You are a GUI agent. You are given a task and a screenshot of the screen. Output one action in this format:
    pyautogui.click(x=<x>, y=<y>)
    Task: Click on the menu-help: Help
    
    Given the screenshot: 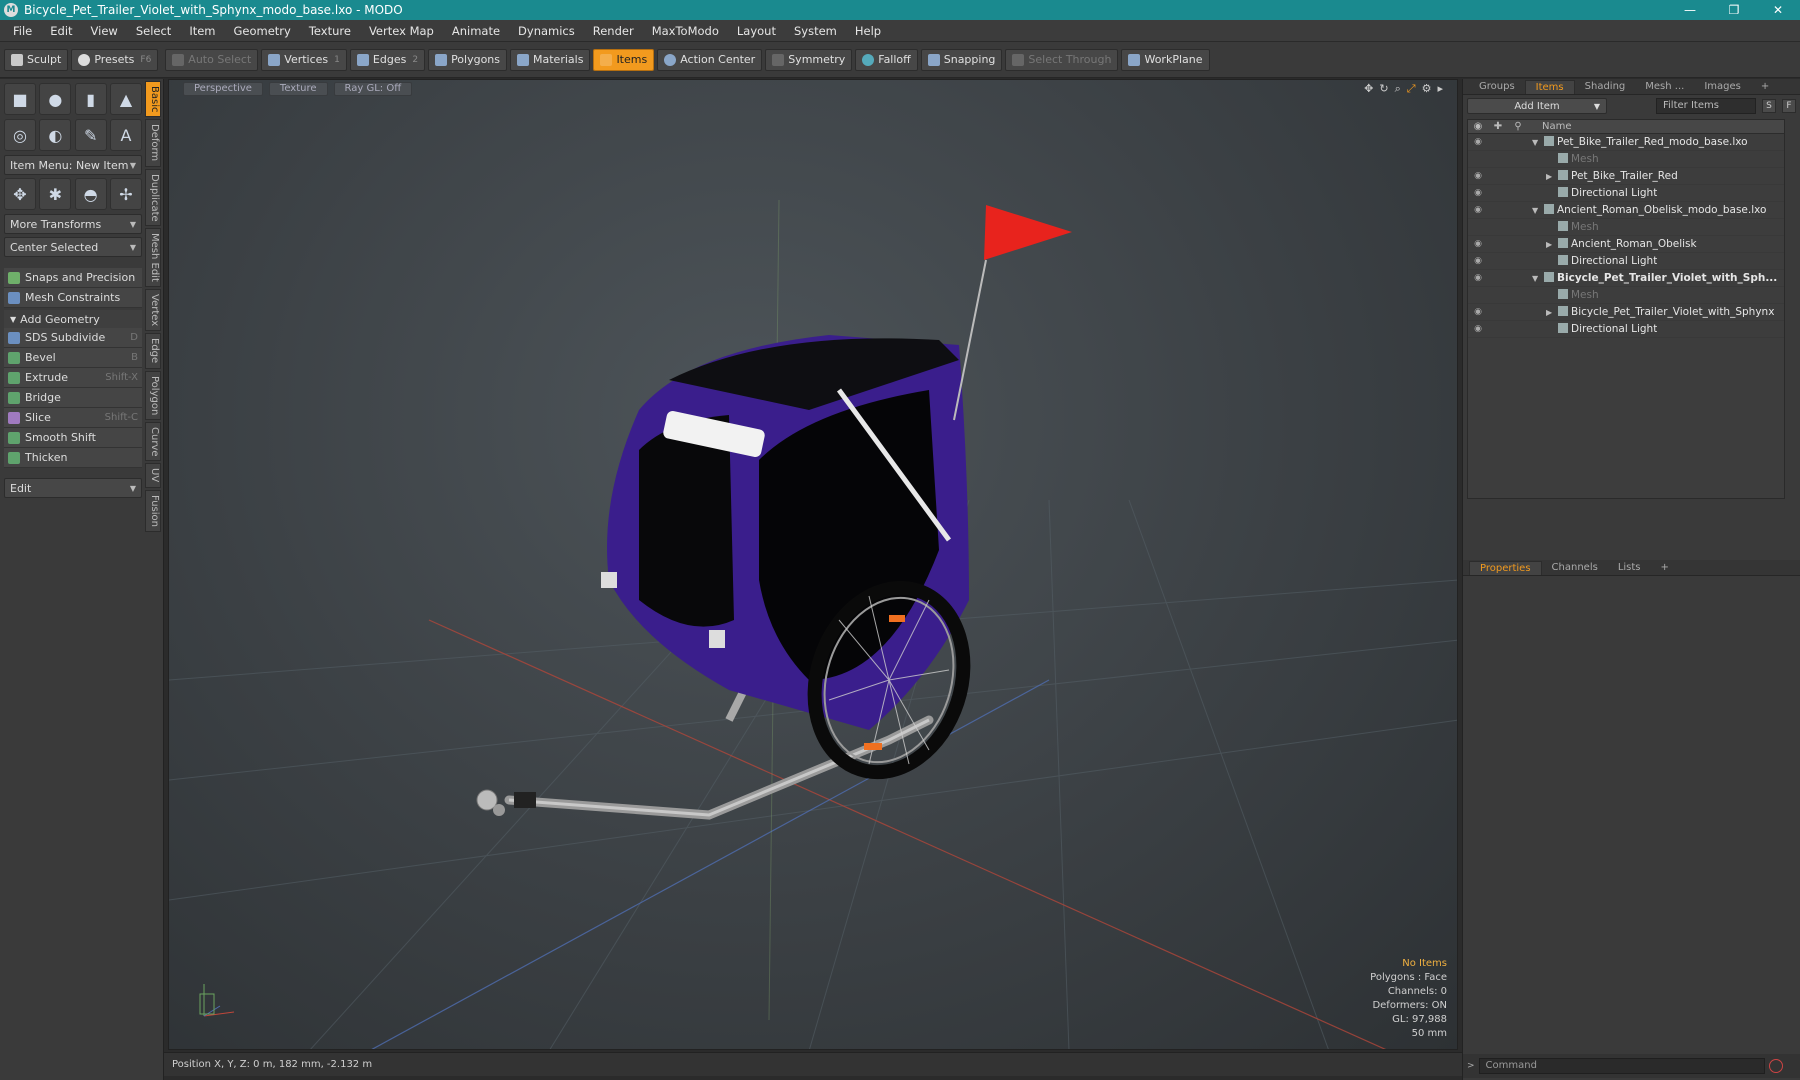 What is the action you would take?
    pyautogui.click(x=868, y=31)
    